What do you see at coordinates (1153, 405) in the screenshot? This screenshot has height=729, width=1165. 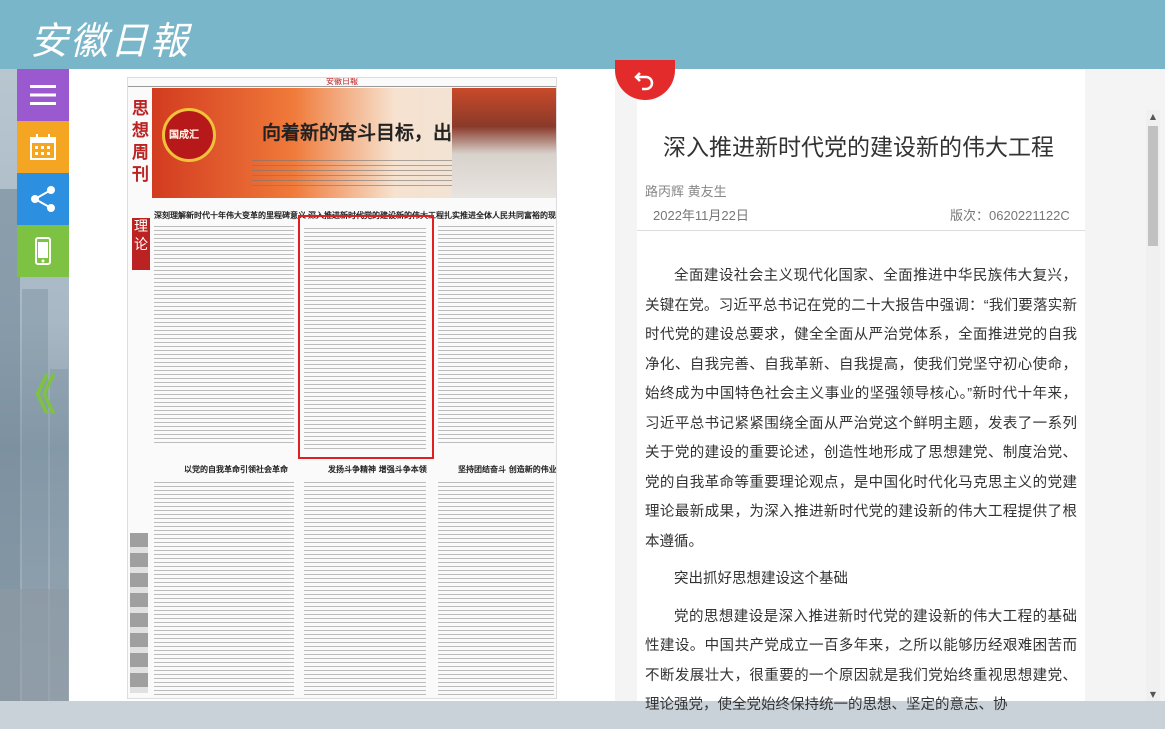 I see `article-scrollbar: ▲ ▼` at bounding box center [1153, 405].